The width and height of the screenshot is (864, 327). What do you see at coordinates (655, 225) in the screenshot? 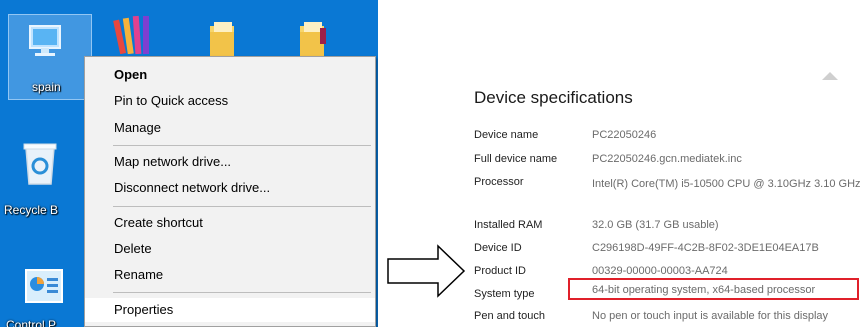
I see `spec-value-installed-ram: 32.0 GB (31.7 GB usable)` at bounding box center [655, 225].